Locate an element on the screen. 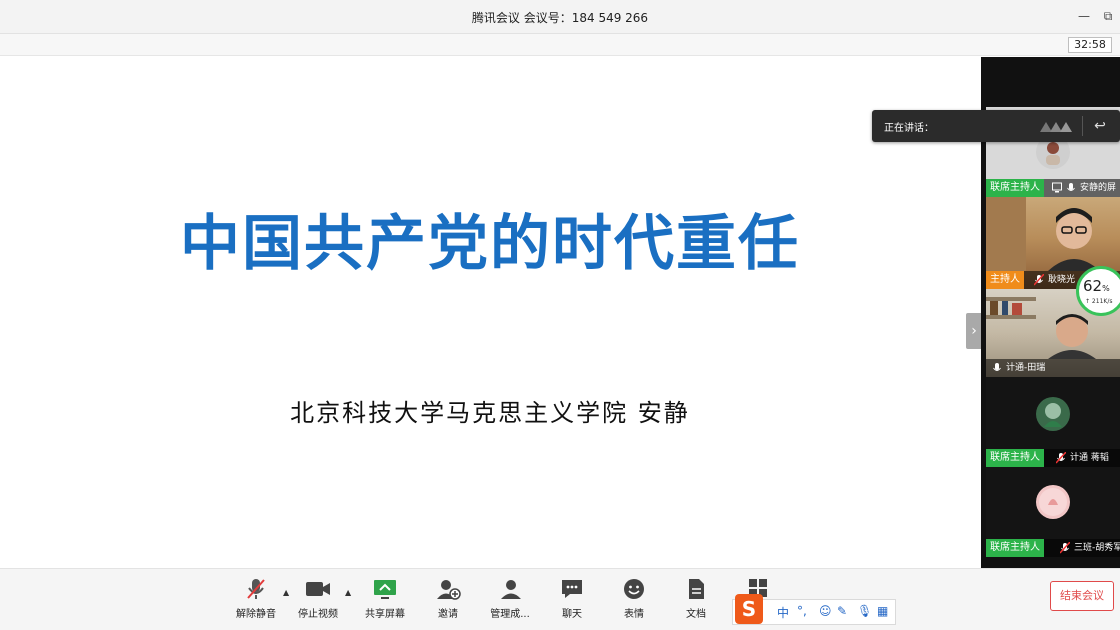  participant-name: 三班-胡秀军 is located at coordinates (1097, 548).